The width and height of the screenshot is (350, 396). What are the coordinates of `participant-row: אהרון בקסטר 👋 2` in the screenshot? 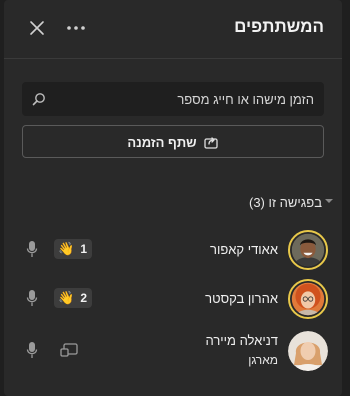 It's located at (173, 299).